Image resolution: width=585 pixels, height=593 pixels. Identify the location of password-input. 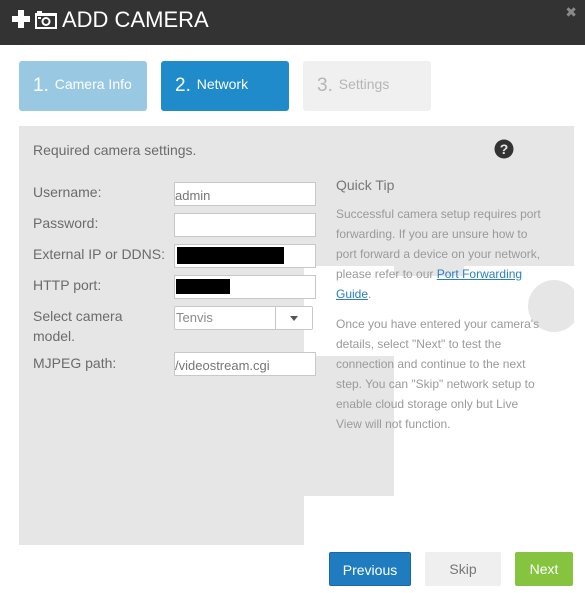
(245, 225).